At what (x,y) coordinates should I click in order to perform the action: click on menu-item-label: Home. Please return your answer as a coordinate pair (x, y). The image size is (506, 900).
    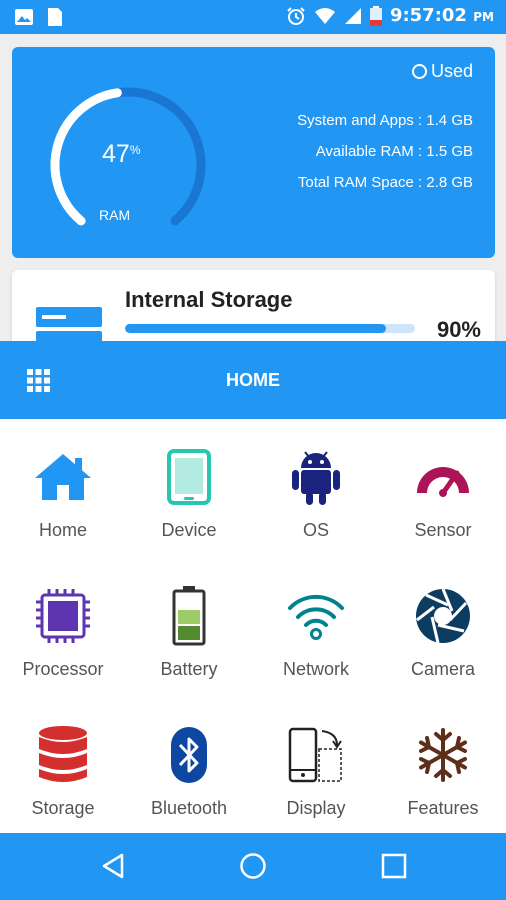
    Looking at the image, I should click on (62, 530).